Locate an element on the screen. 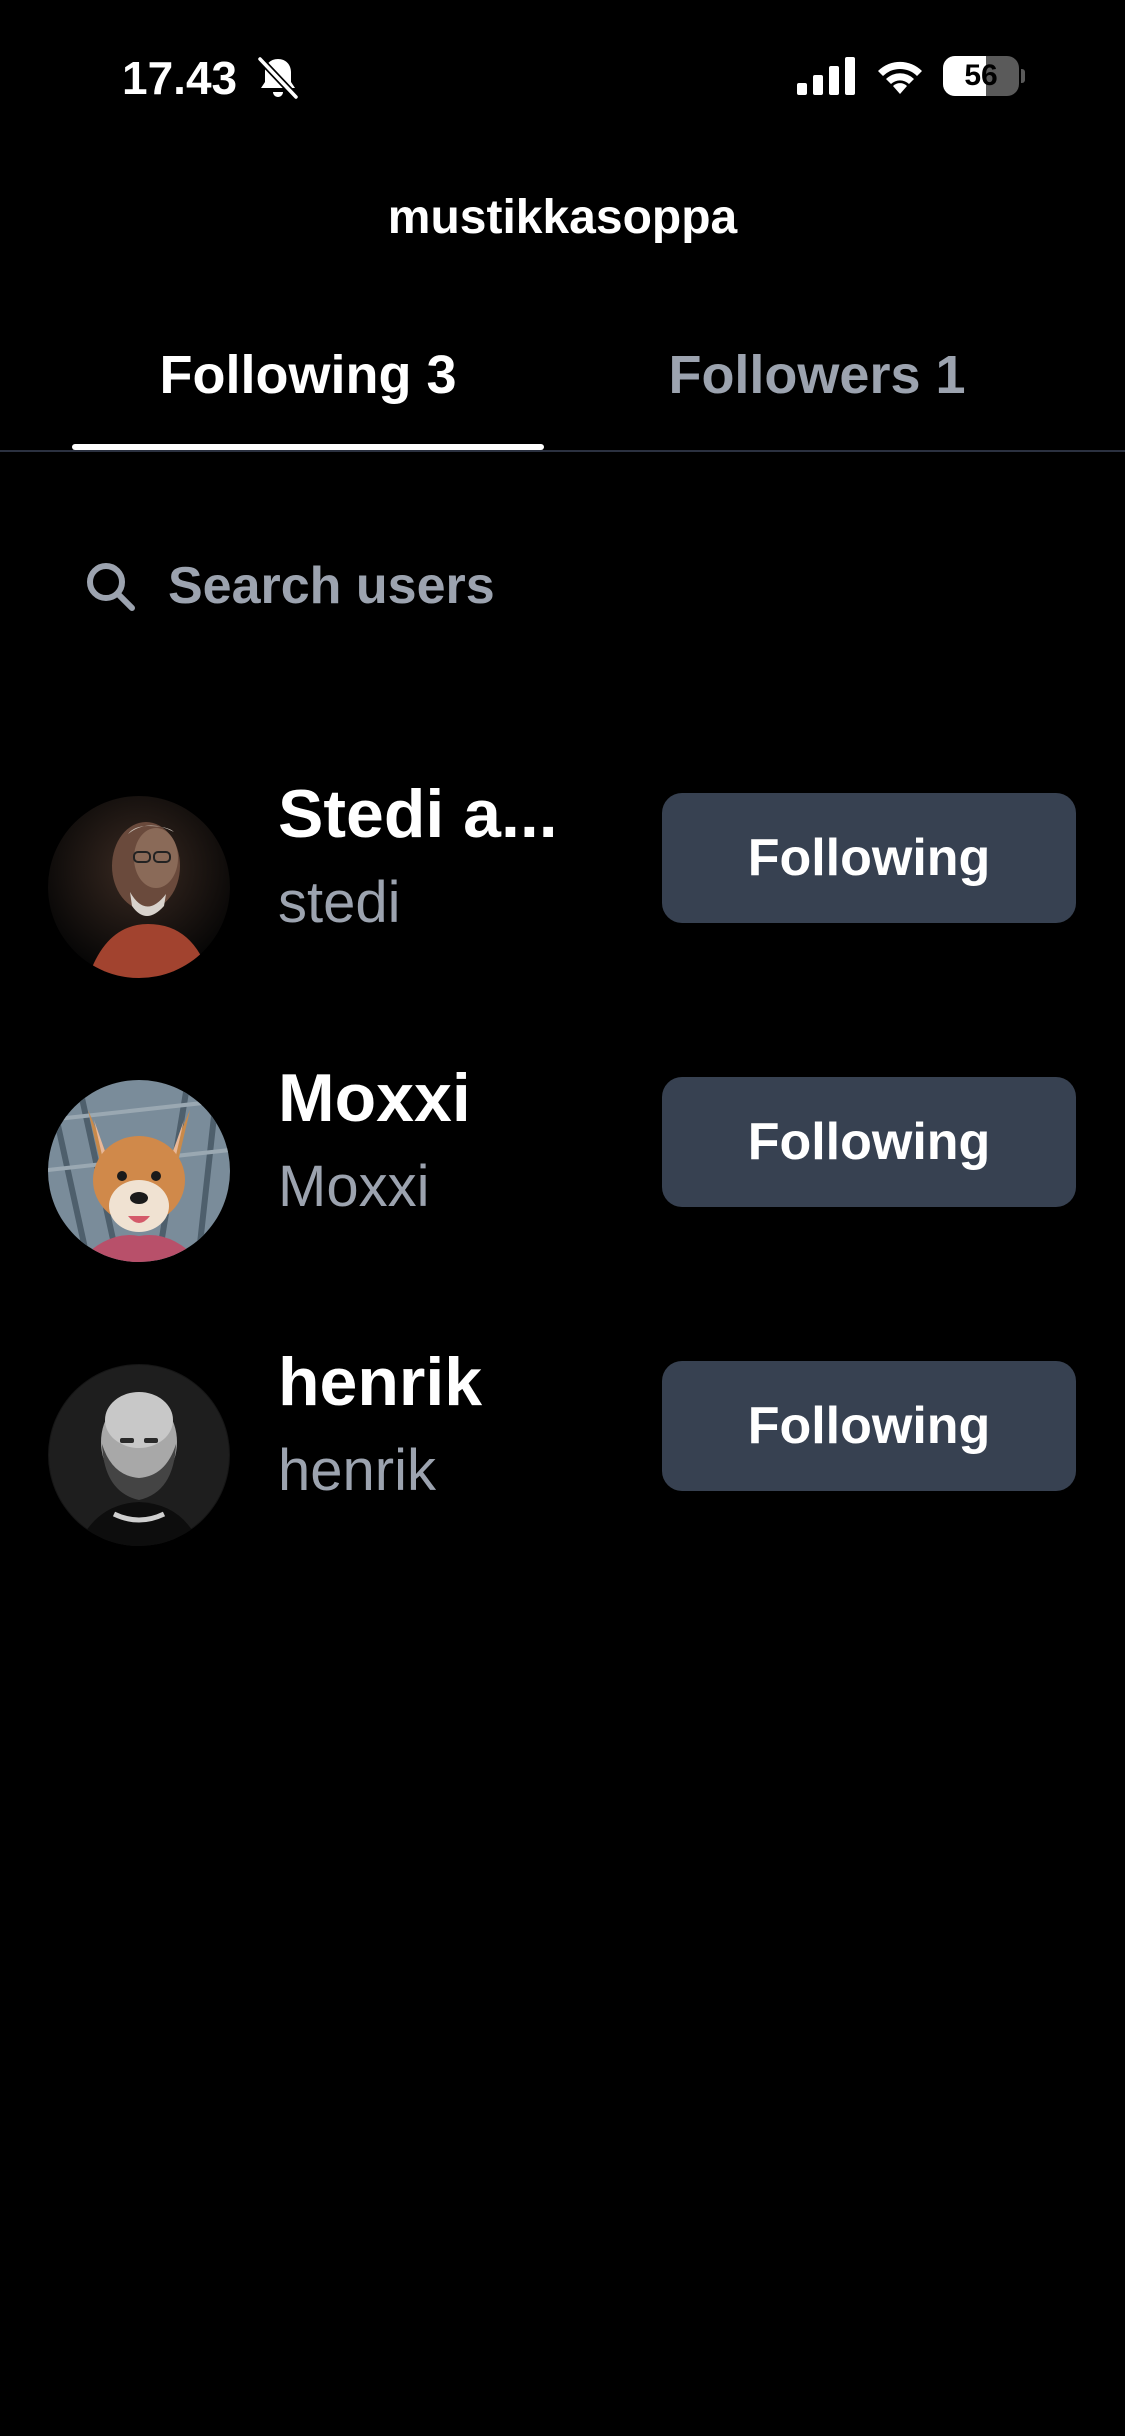 The width and height of the screenshot is (1125, 2436). battery-body: 56 is located at coordinates (981, 76).